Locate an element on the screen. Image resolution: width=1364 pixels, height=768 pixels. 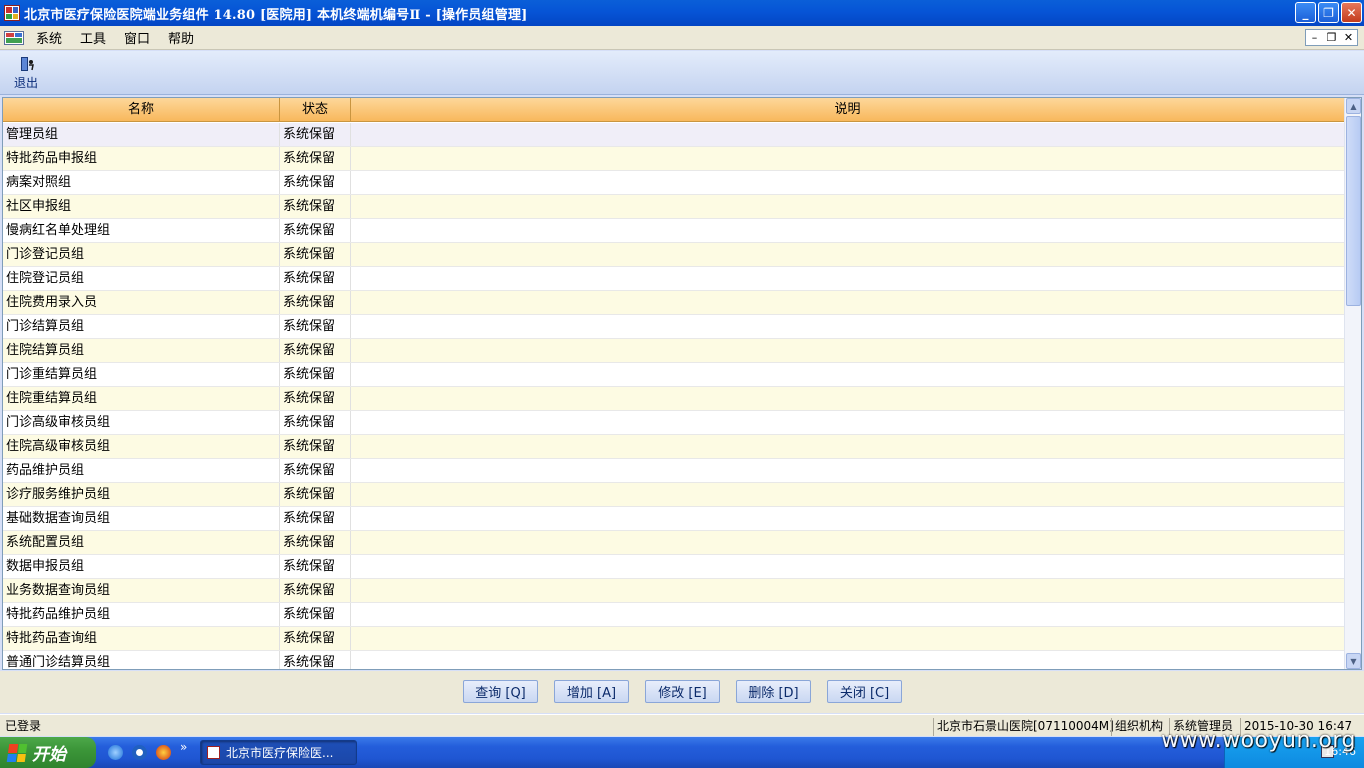
table-row: 社区申报组 系统保留 is located at coordinates (674, 207).